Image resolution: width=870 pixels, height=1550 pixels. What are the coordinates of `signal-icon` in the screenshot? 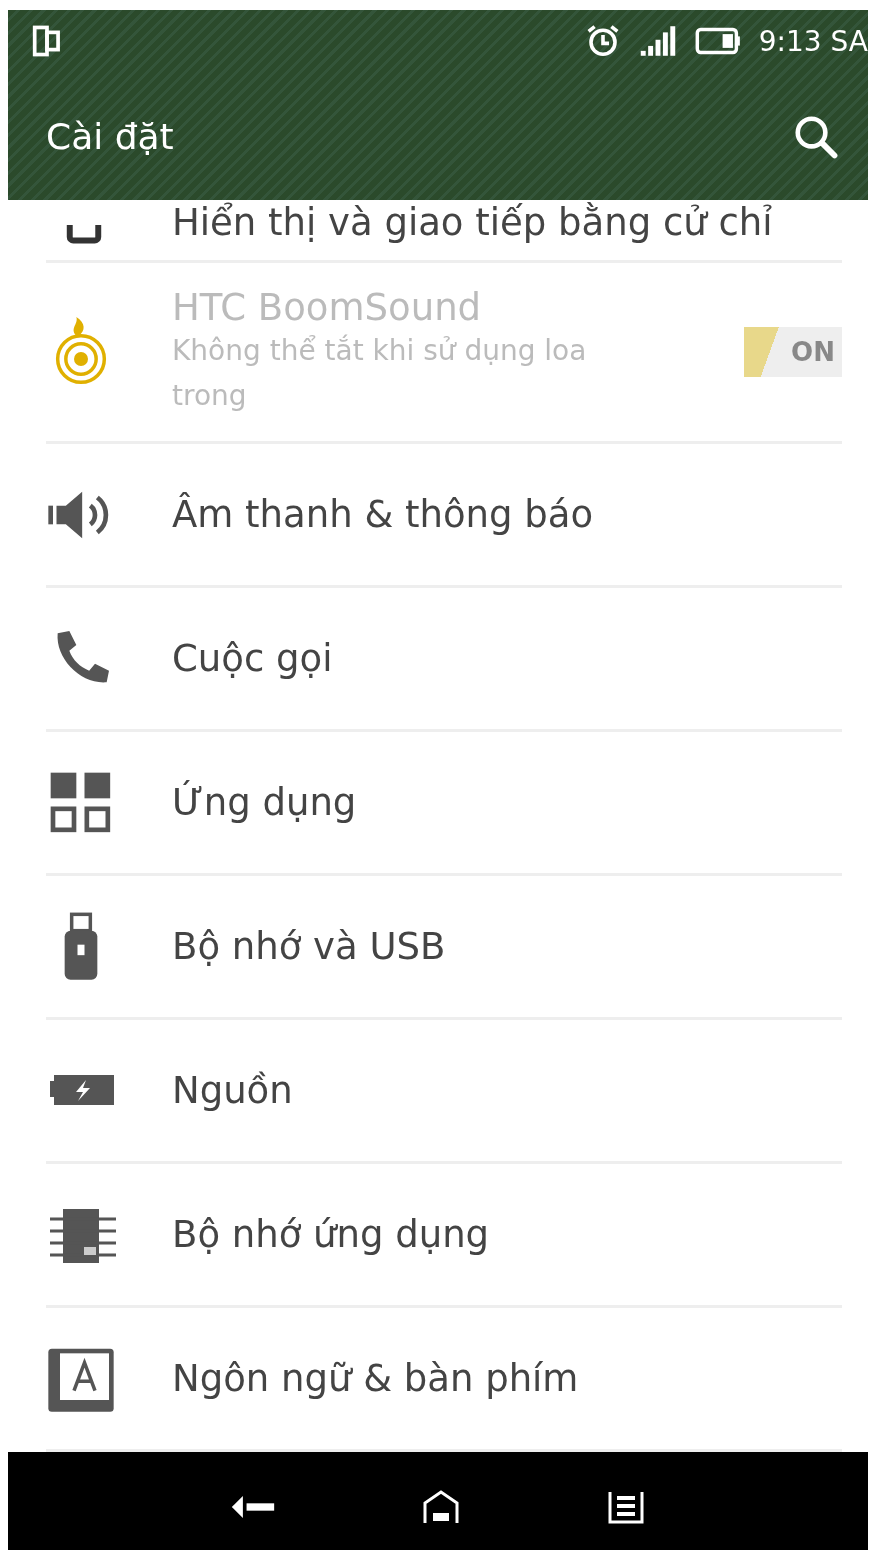 It's located at (657, 41).